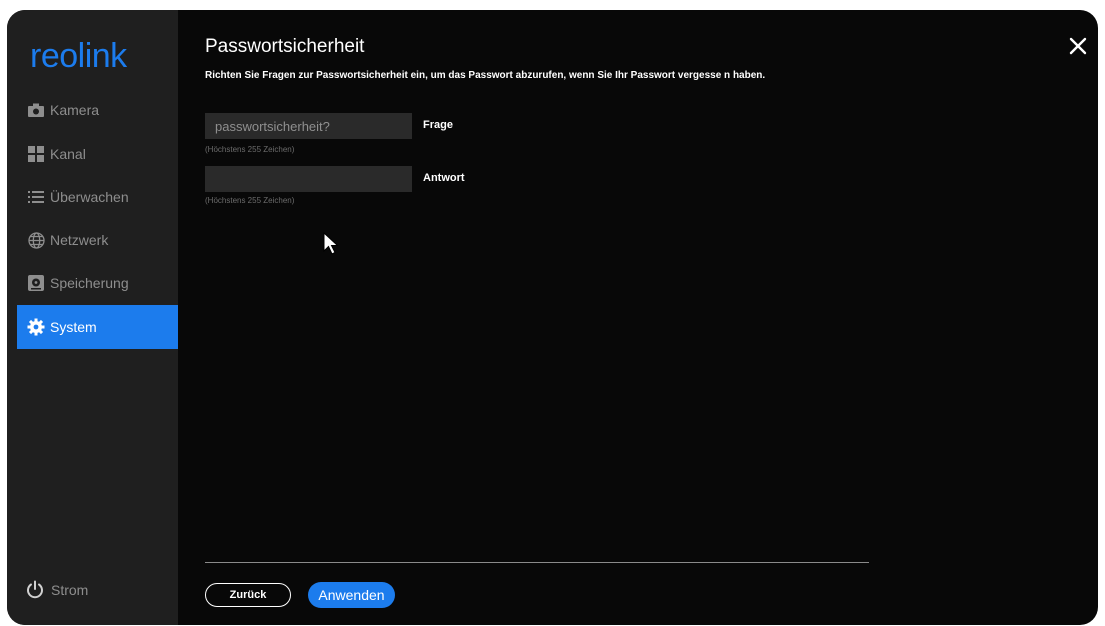  Describe the element at coordinates (36, 154) in the screenshot. I see `channel-grid-icon` at that location.